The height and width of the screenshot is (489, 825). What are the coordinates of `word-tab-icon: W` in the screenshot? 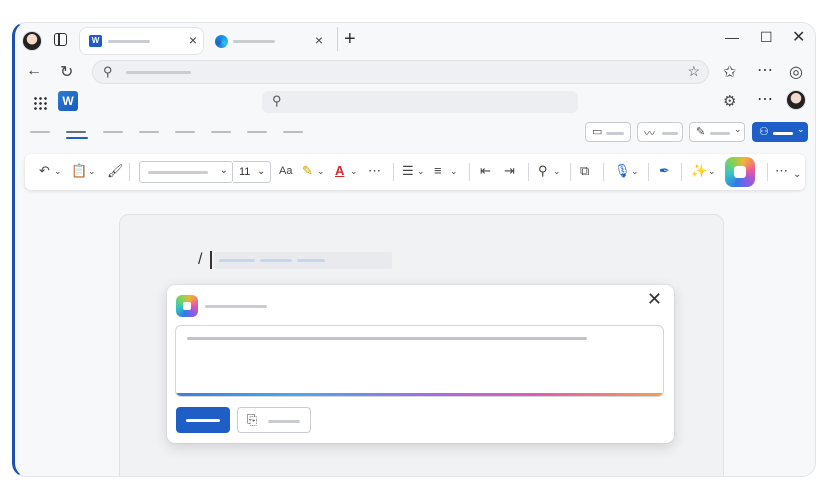 It's located at (95, 41).